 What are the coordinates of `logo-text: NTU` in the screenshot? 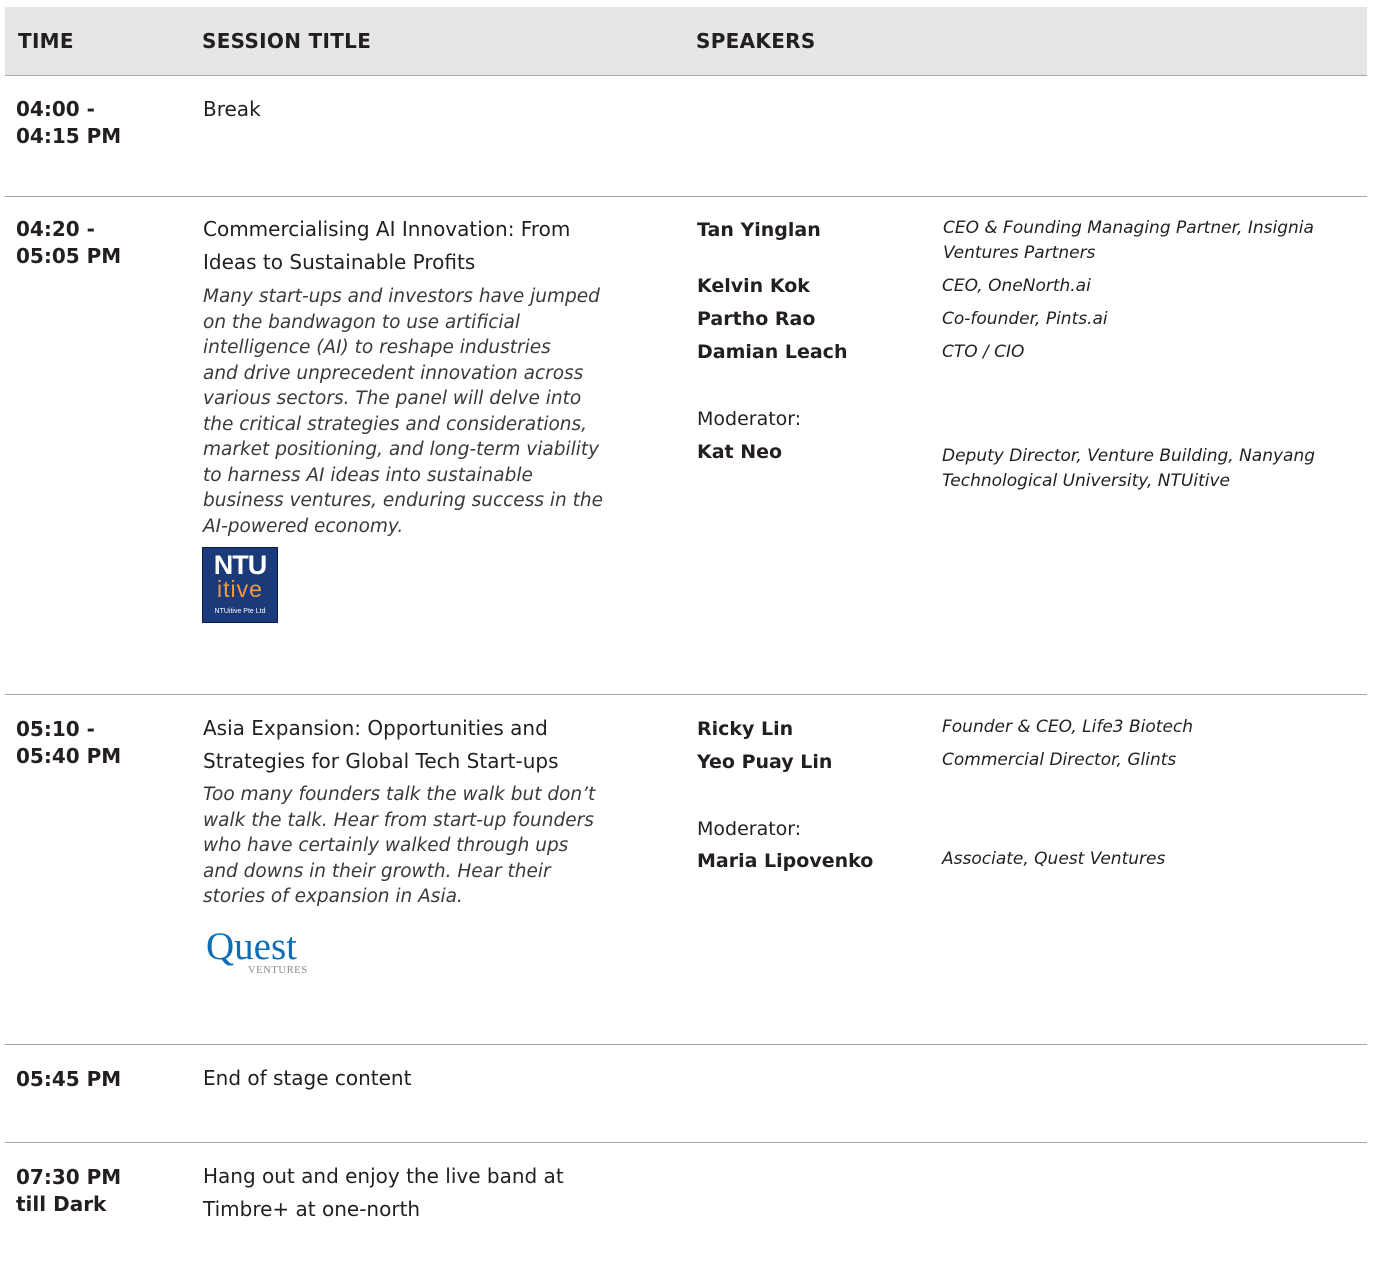 It's located at (240, 565).